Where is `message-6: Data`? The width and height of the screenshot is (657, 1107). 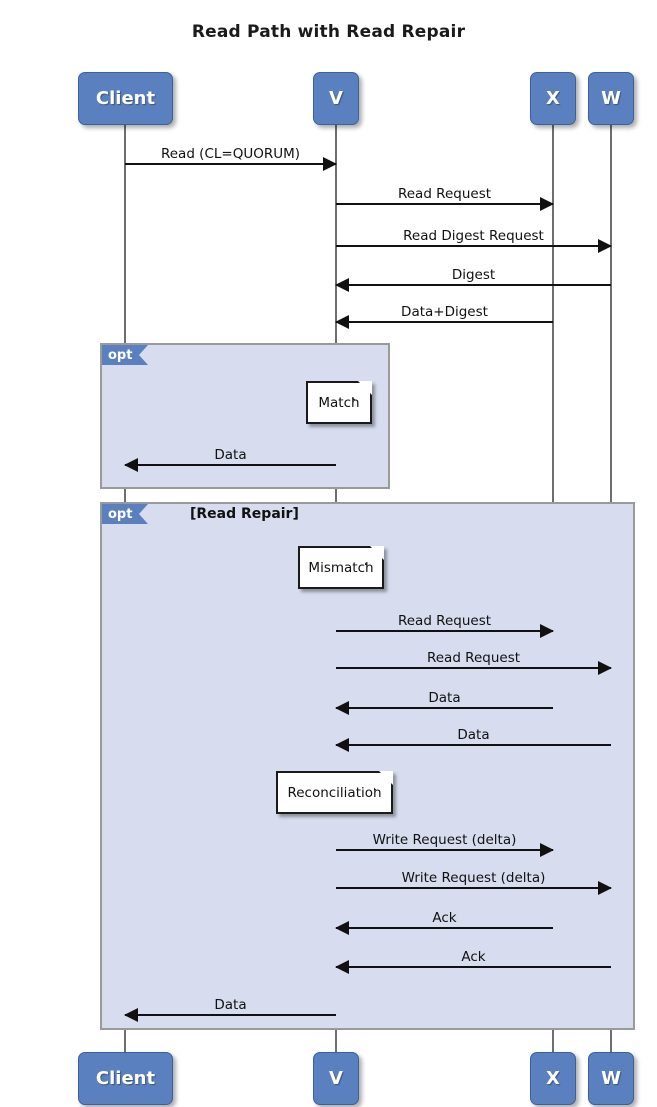 message-6: Data is located at coordinates (230, 459).